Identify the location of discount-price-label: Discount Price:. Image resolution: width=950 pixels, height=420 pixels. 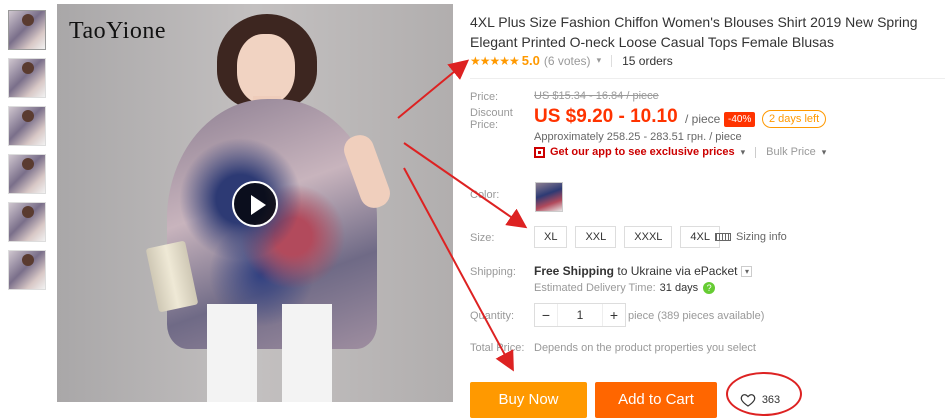
(491, 119).